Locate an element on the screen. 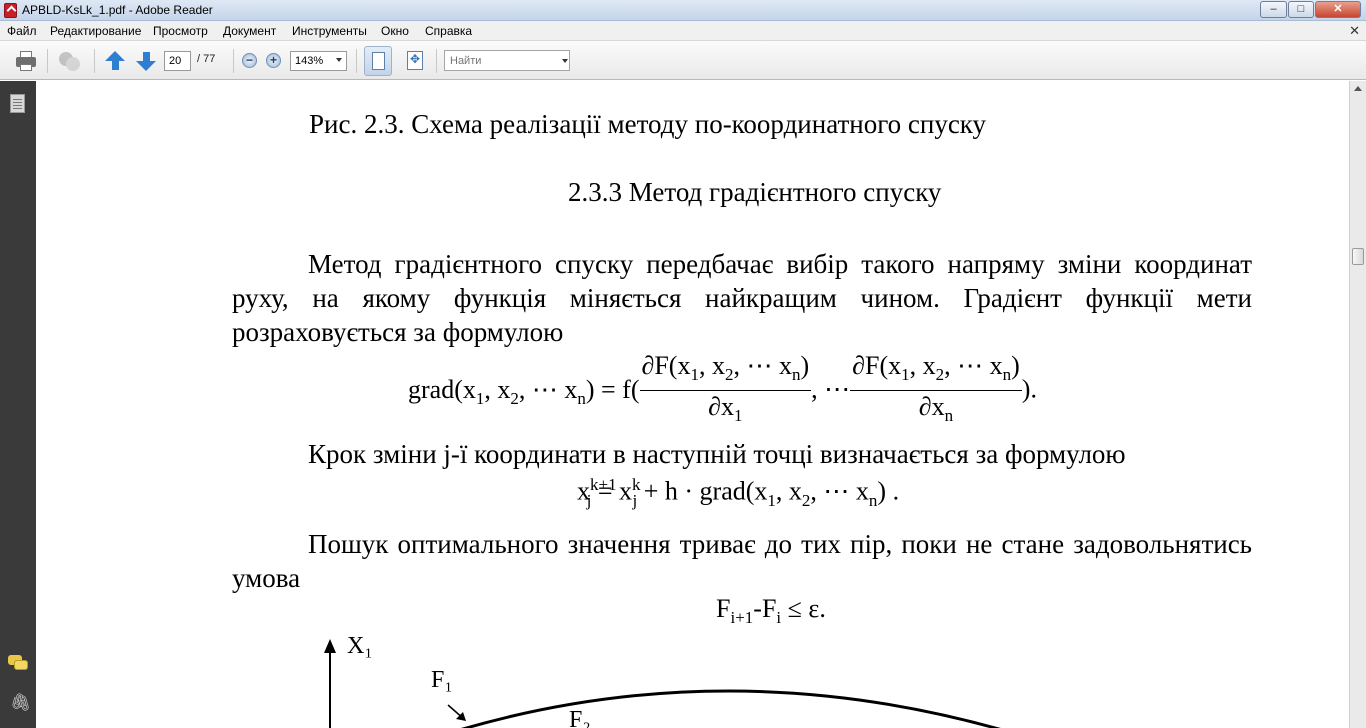 The image size is (1366, 728). menu-window: Окно is located at coordinates (395, 31).